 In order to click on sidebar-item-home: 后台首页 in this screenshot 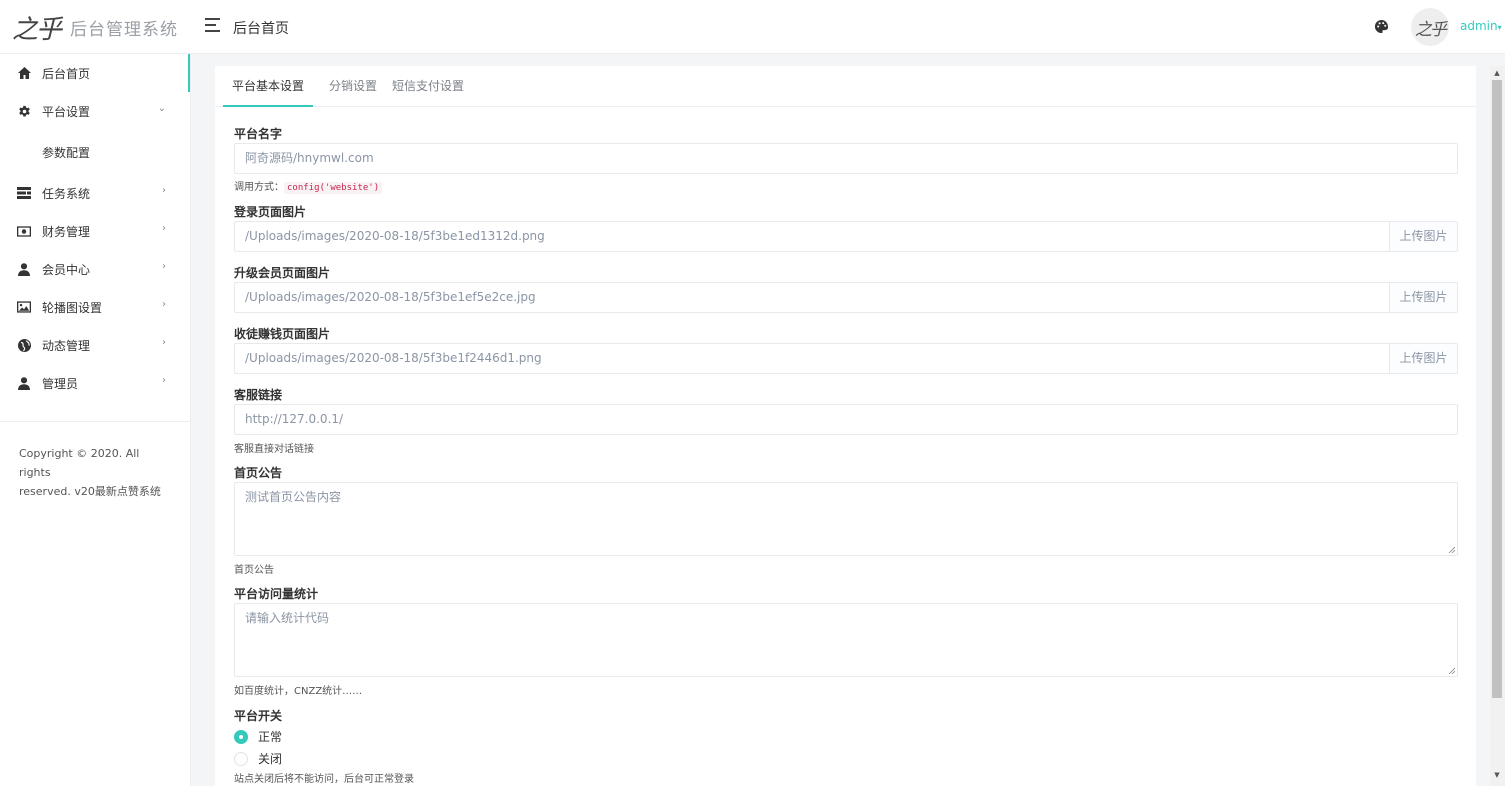, I will do `click(95, 73)`.